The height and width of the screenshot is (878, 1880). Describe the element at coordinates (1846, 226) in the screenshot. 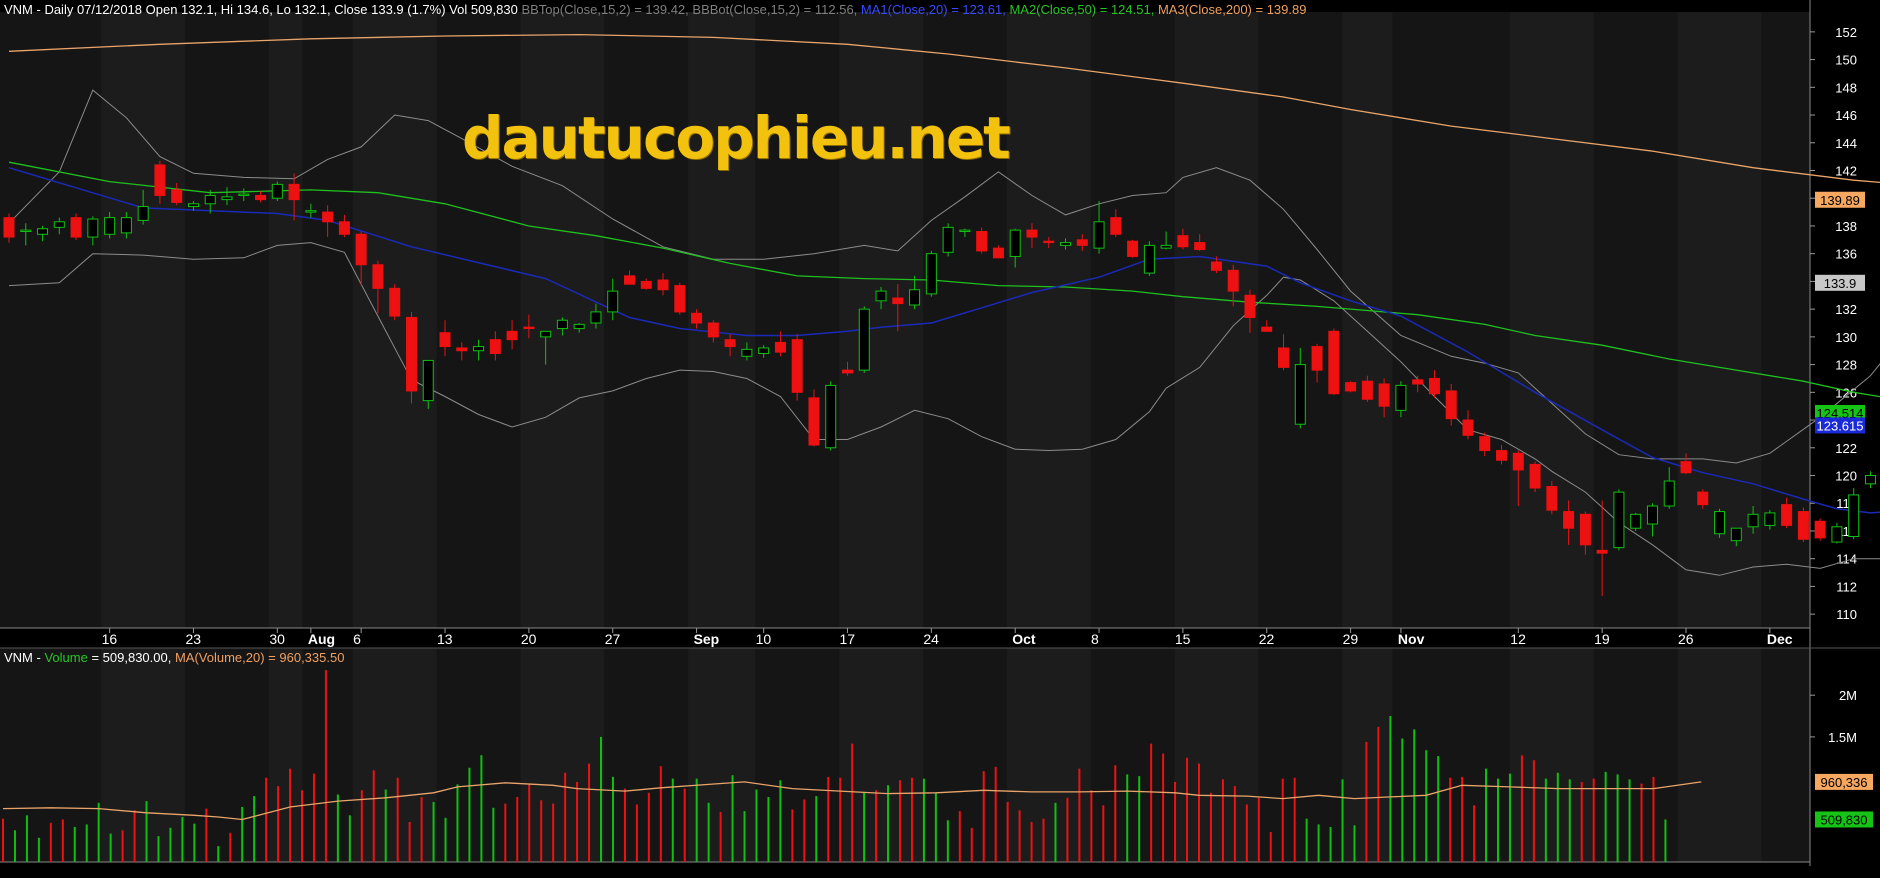

I see `y-tick-label: 138` at that location.